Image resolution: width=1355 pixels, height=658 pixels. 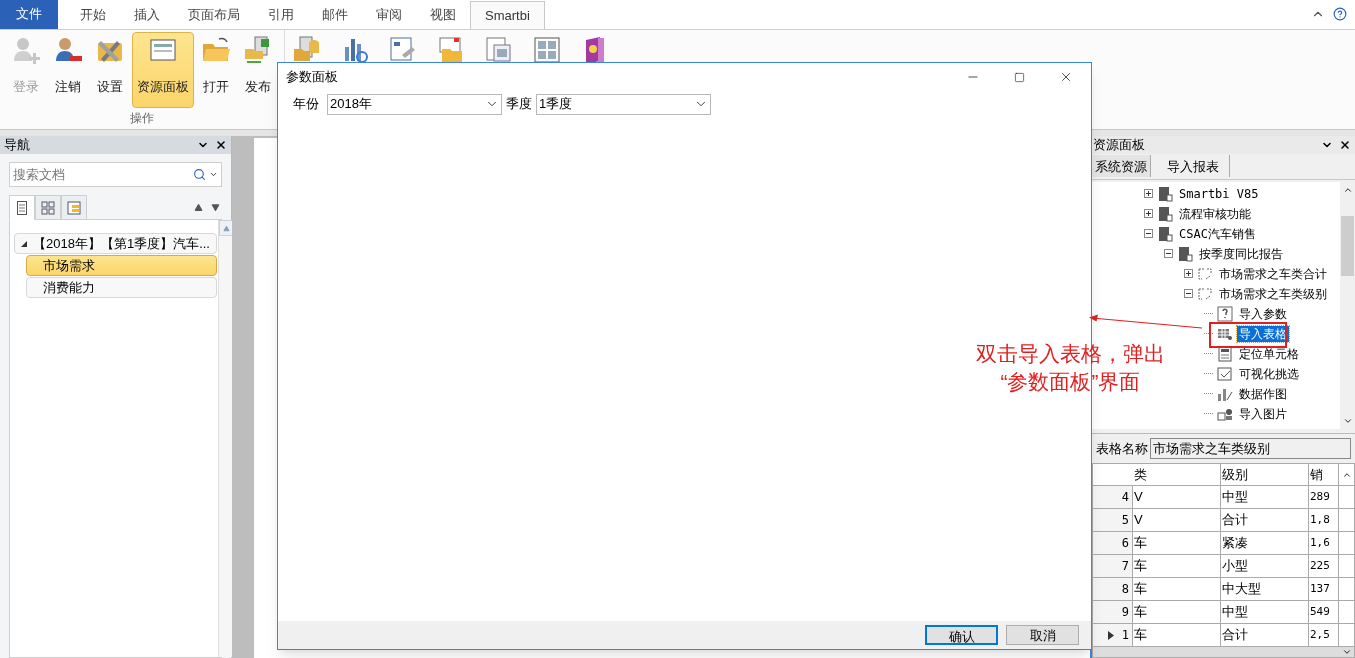 What do you see at coordinates (306, 104) in the screenshot?
I see `param-label: 年份` at bounding box center [306, 104].